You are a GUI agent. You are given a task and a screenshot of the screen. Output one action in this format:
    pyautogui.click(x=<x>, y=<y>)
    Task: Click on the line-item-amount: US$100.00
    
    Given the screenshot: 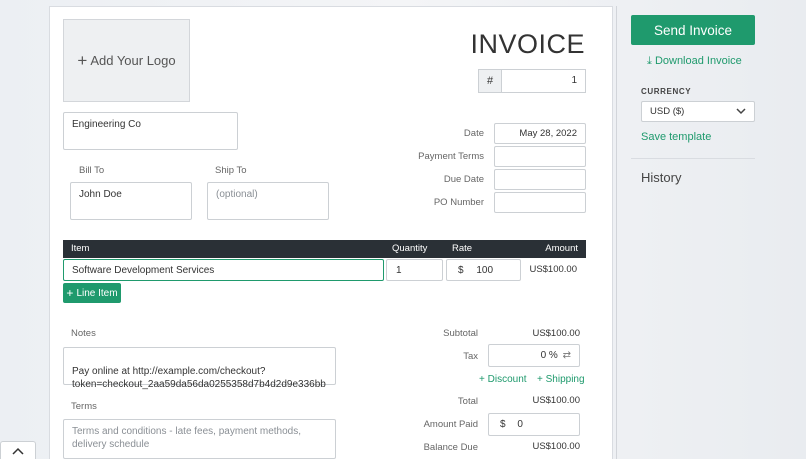 What is the action you would take?
    pyautogui.click(x=553, y=269)
    